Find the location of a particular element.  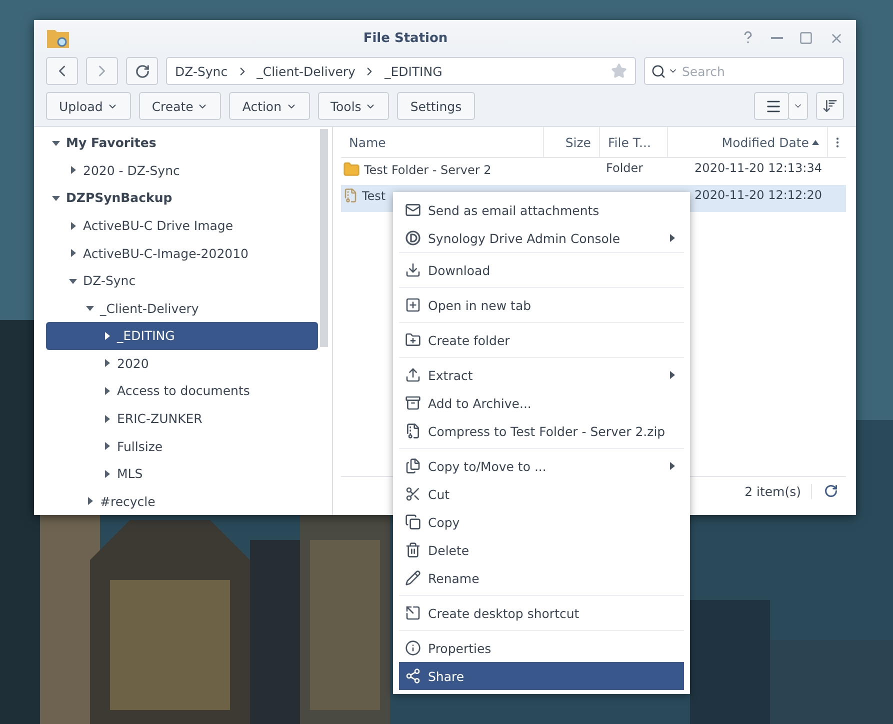

path-field: DZ-Sync _Client-Delivery _EDITING is located at coordinates (401, 71).